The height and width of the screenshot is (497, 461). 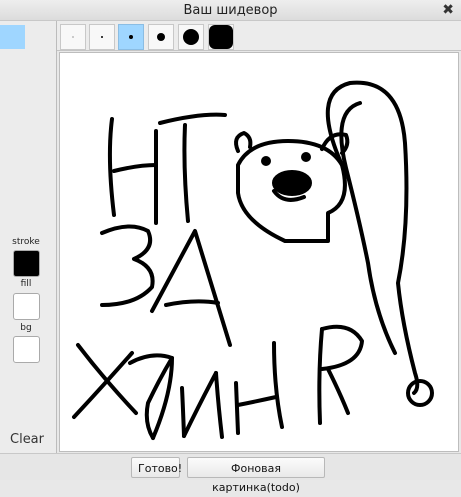 I want to click on bg-label: bg, so click(x=26, y=328).